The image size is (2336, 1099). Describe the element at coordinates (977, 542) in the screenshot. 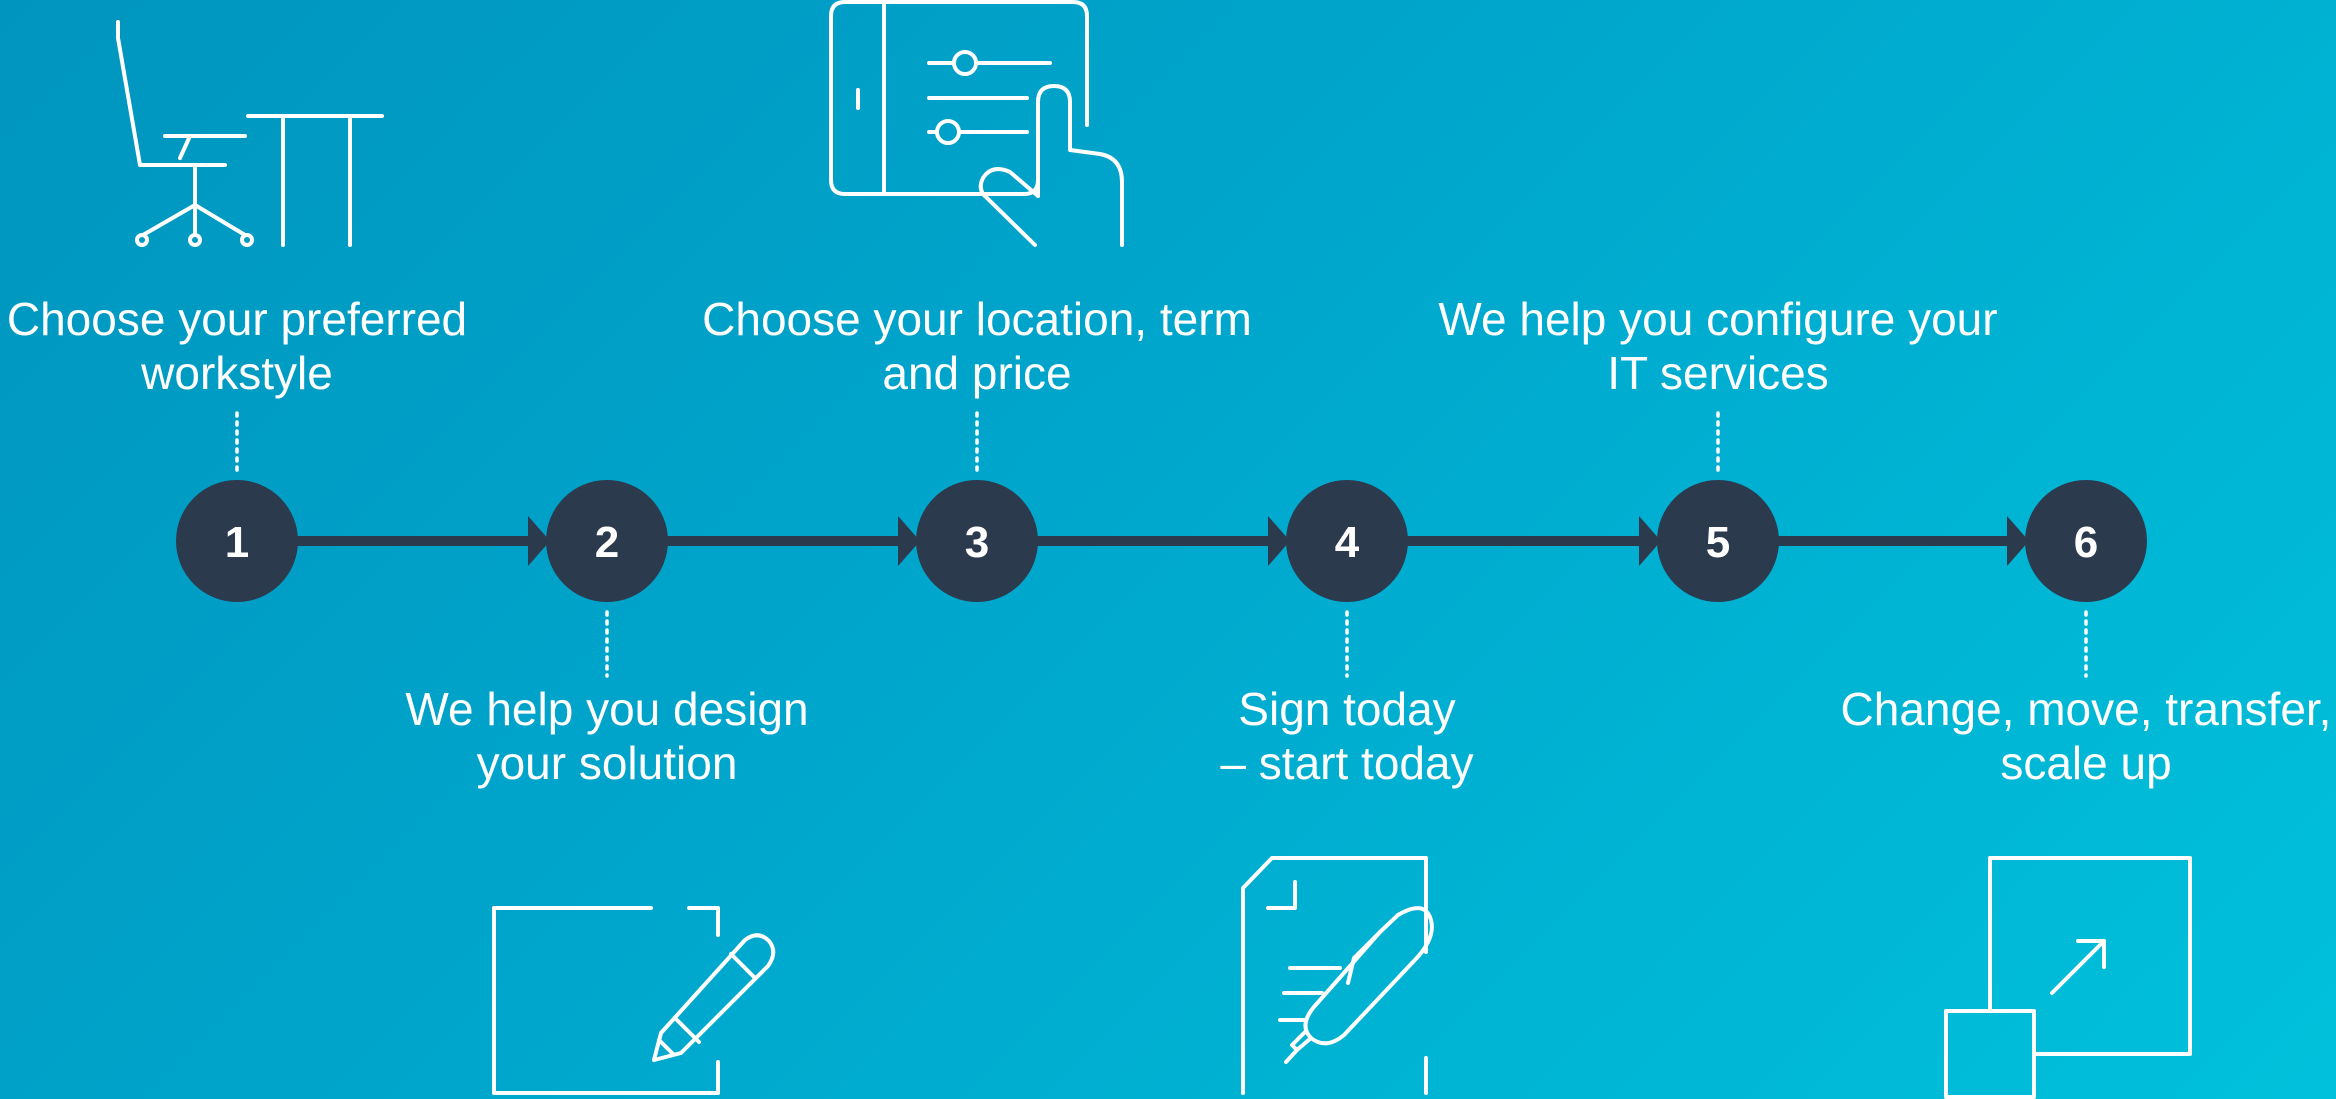

I see `step-number: 3` at that location.